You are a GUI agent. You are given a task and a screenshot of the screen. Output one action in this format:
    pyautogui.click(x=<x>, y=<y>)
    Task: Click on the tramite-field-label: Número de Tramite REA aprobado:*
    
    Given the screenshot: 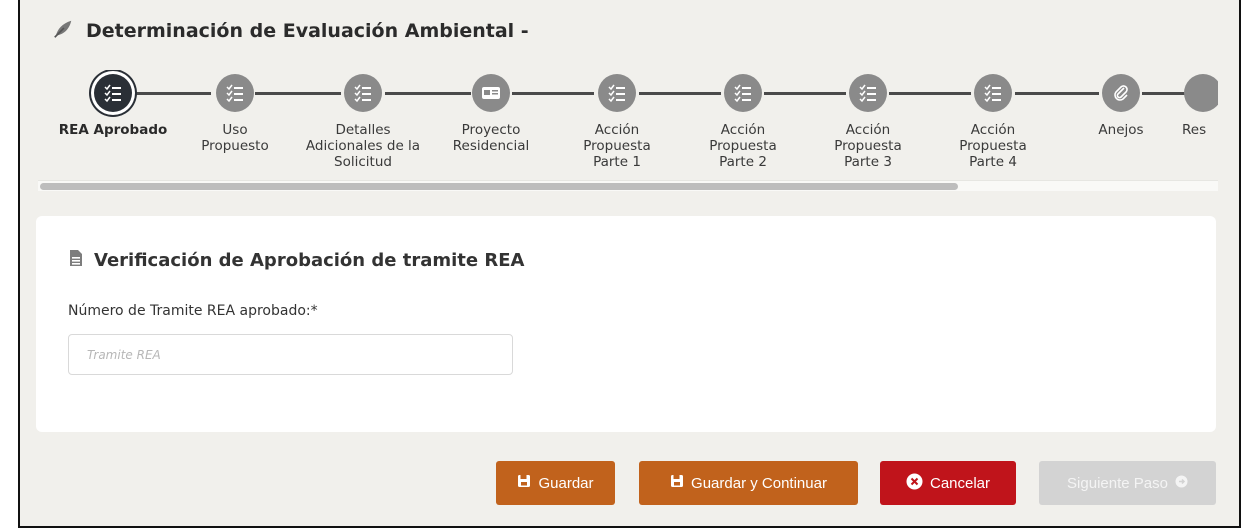 What is the action you would take?
    pyautogui.click(x=193, y=311)
    